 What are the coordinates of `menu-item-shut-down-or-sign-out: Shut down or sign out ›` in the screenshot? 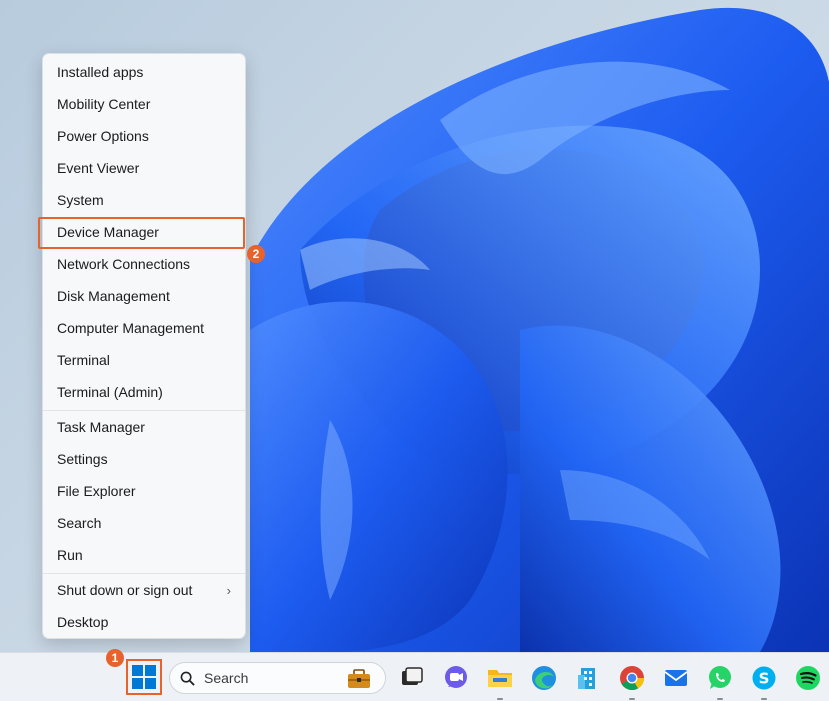 It's located at (144, 590).